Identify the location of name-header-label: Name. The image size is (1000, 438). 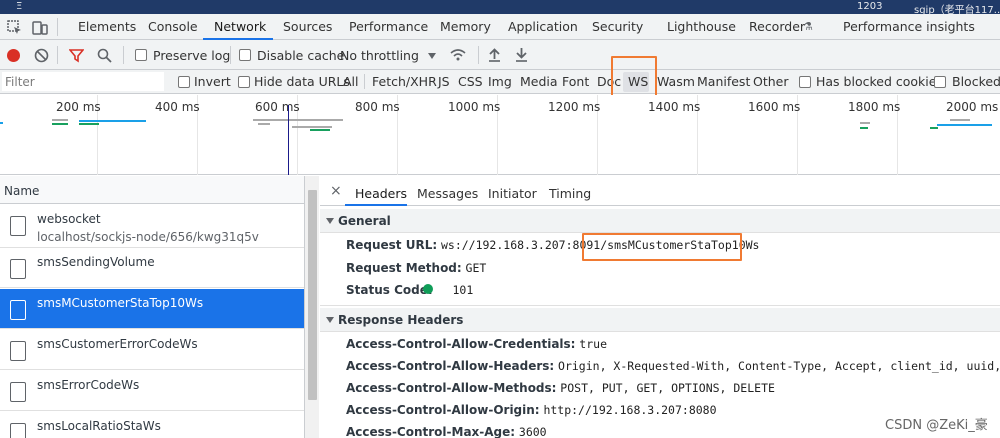
(22, 191).